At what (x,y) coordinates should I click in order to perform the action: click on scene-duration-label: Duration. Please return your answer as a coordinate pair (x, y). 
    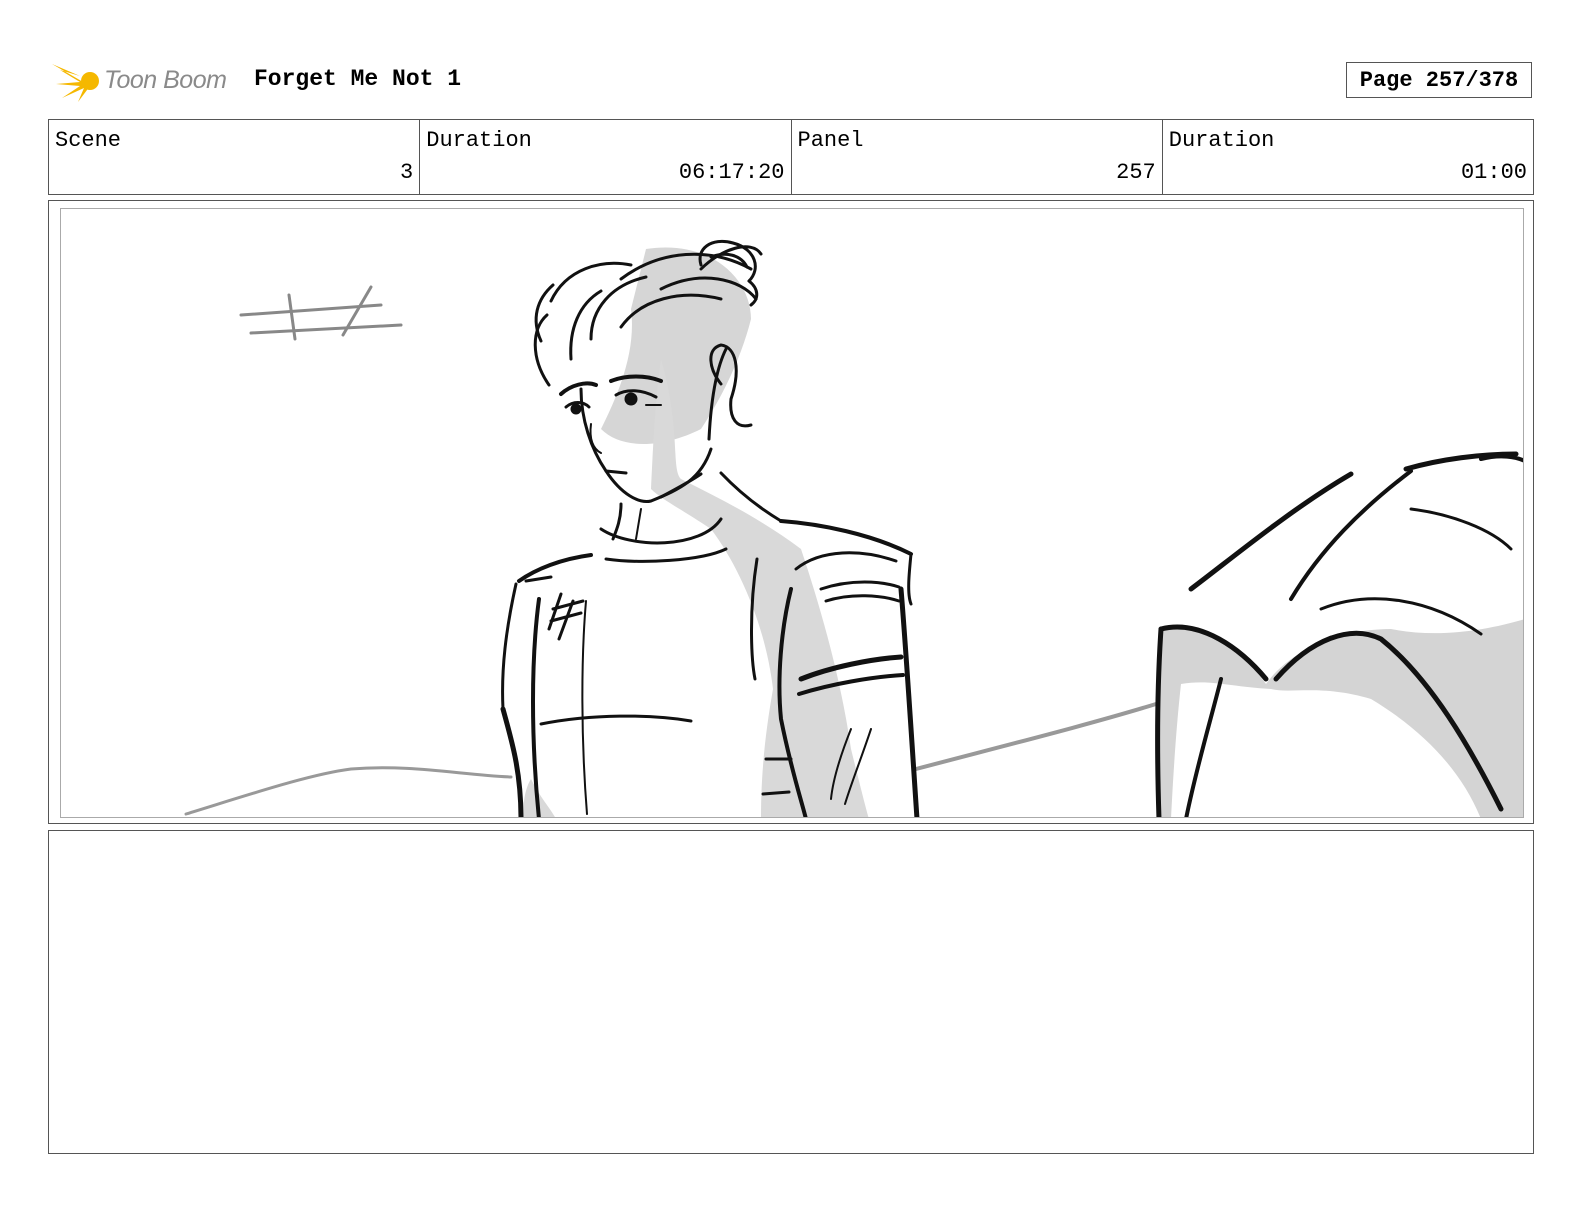
    Looking at the image, I should click on (479, 140).